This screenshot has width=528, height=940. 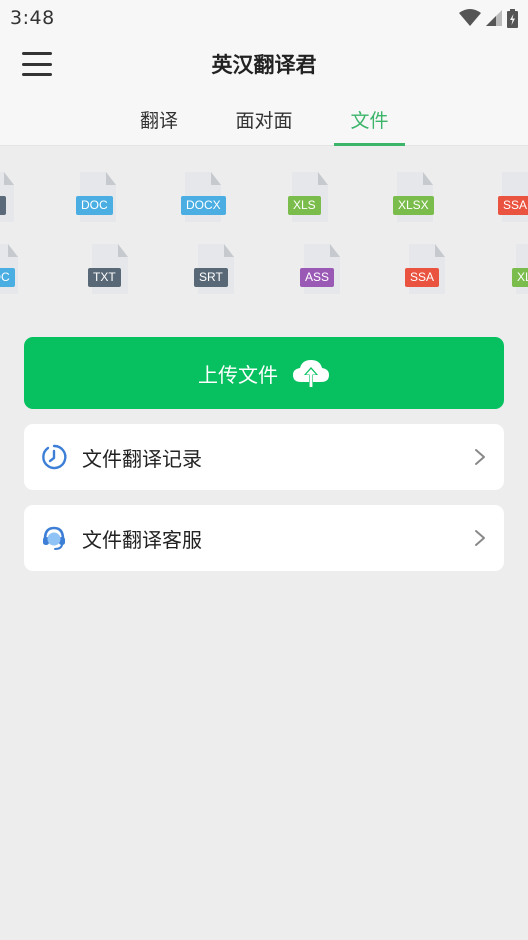 I want to click on file-type-icon, so click(x=7, y=197).